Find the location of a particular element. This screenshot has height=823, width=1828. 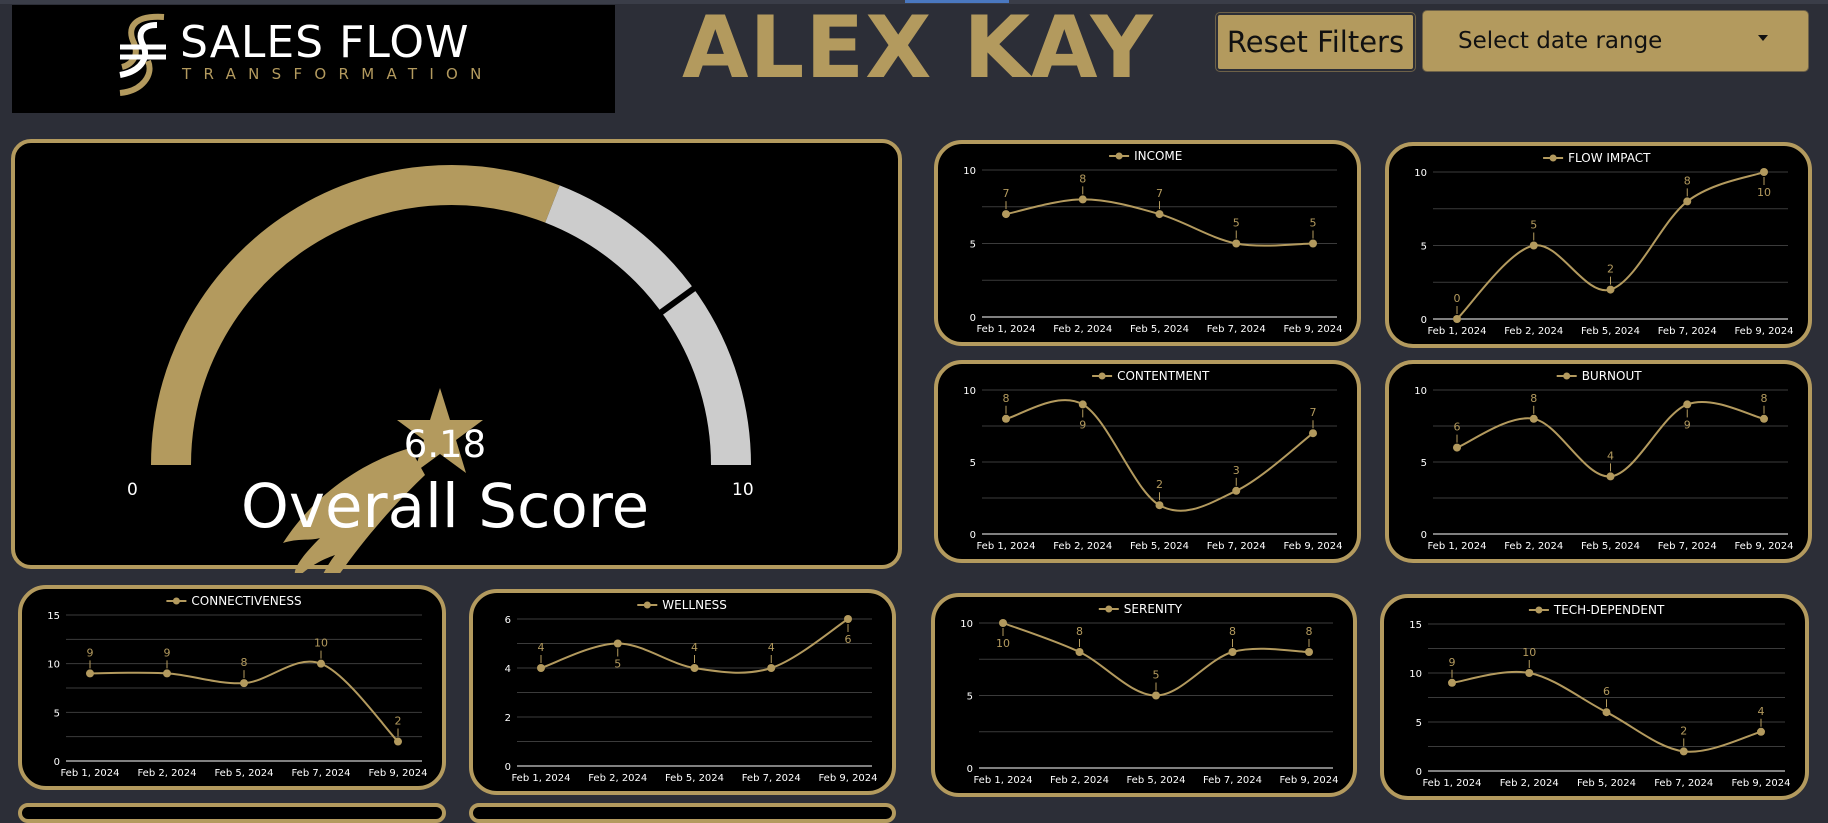

person-name: ALEX KAY is located at coordinates (918, 49).